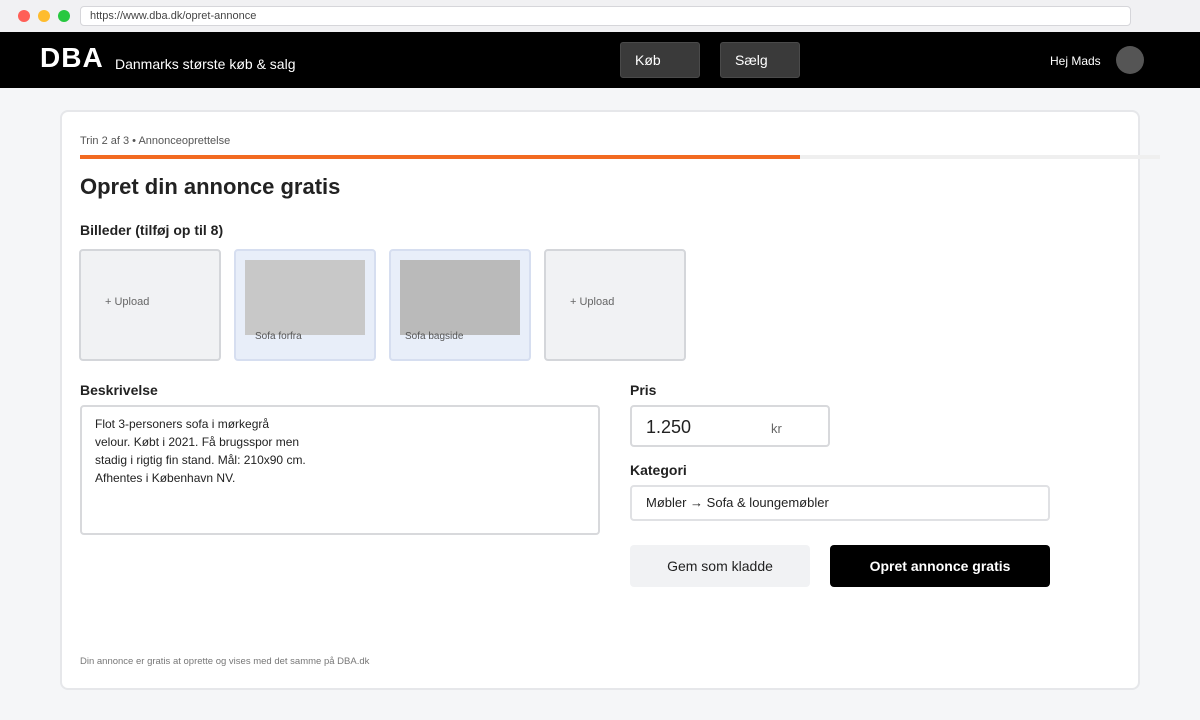  I want to click on window-minimize-dot, so click(44, 16).